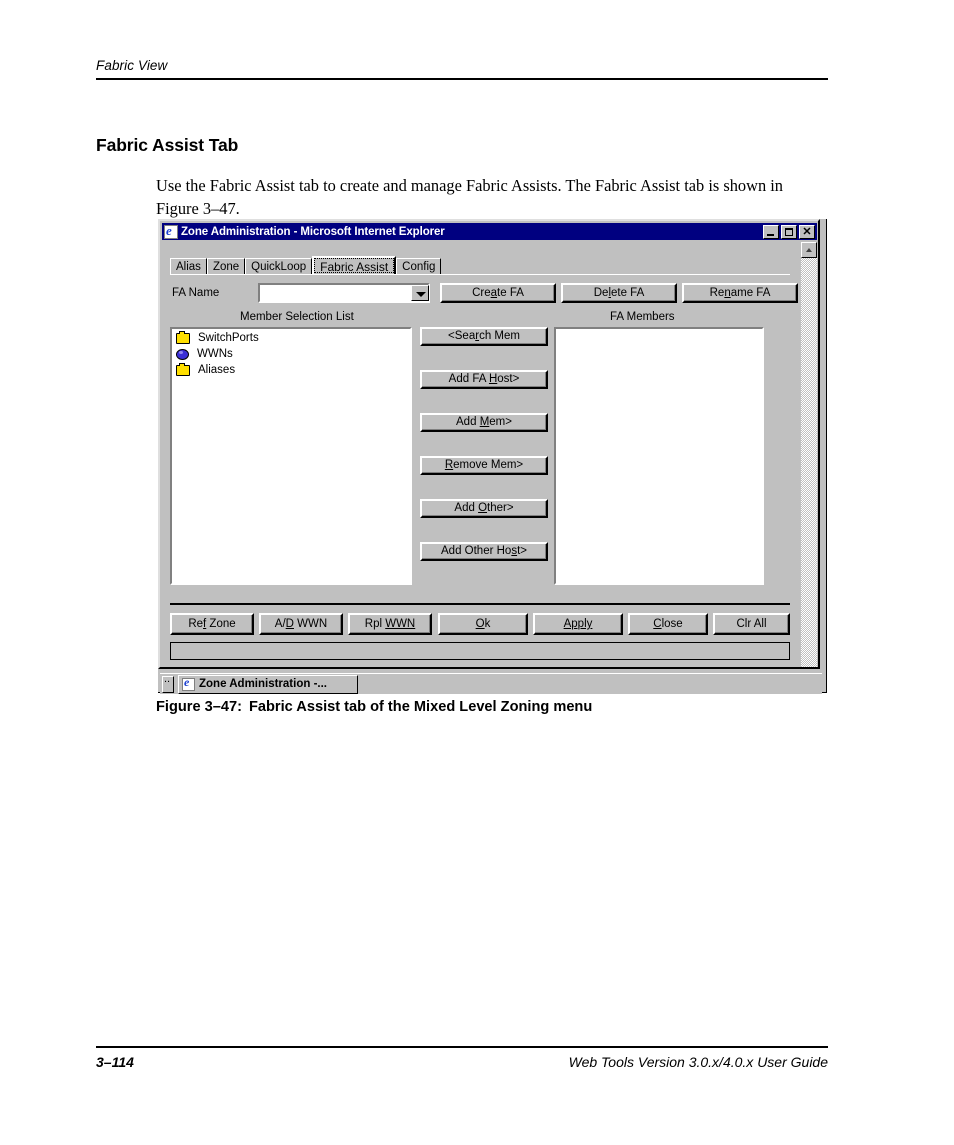  I want to click on ok-button: Ok, so click(483, 624).